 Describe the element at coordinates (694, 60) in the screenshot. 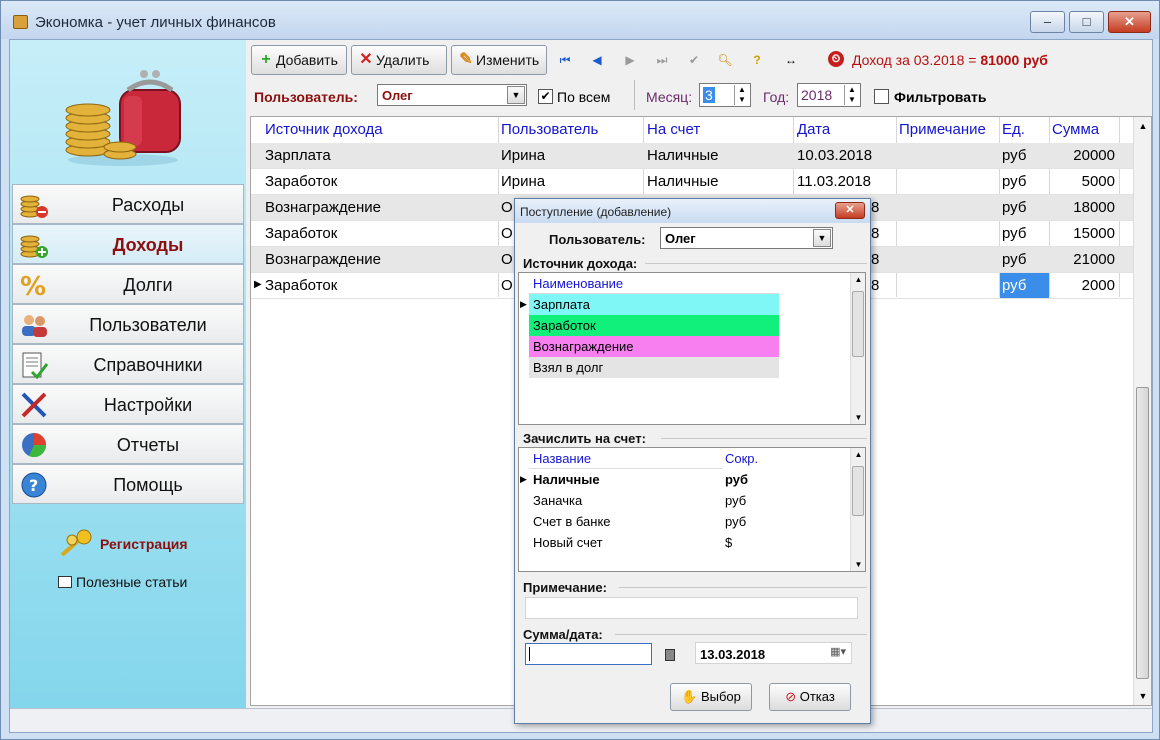

I see `checkmark-icon: ✔` at that location.